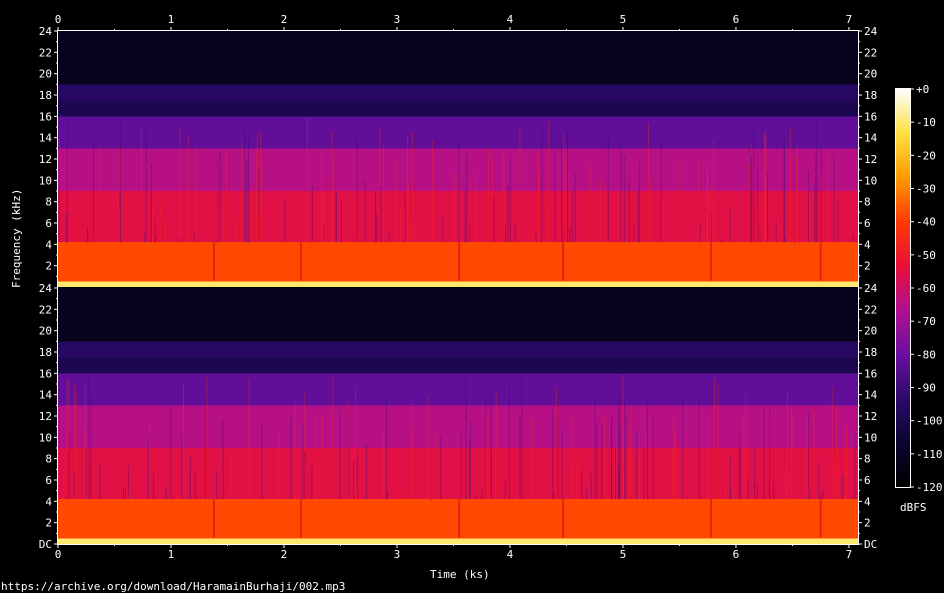 Image resolution: width=944 pixels, height=593 pixels. Describe the element at coordinates (849, 554) in the screenshot. I see `x-tick-label-bottom: 7` at that location.